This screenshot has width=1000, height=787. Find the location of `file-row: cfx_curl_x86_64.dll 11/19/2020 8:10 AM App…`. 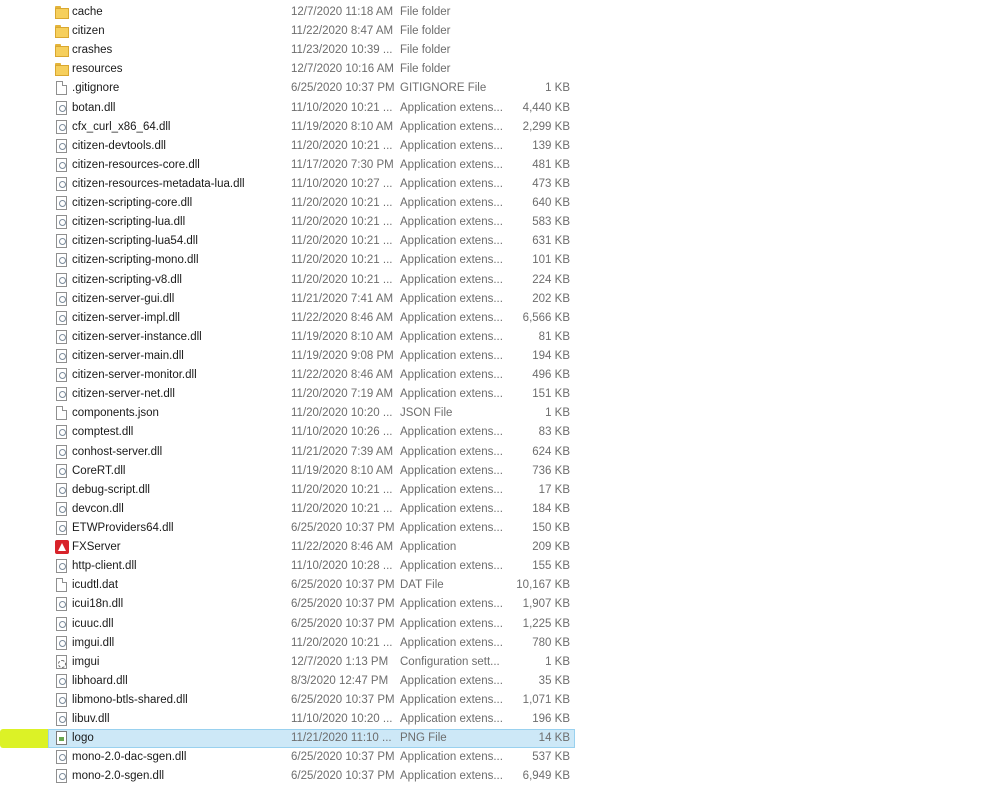

file-row: cfx_curl_x86_64.dll 11/19/2020 8:10 AM App… is located at coordinates (500, 127).